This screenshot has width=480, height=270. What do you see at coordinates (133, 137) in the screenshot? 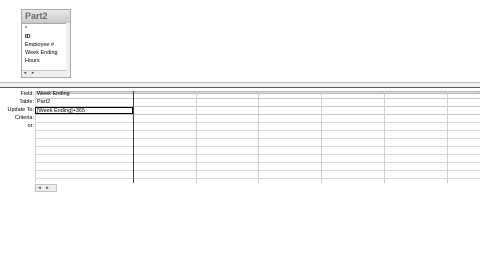
I see `column-divider` at bounding box center [133, 137].